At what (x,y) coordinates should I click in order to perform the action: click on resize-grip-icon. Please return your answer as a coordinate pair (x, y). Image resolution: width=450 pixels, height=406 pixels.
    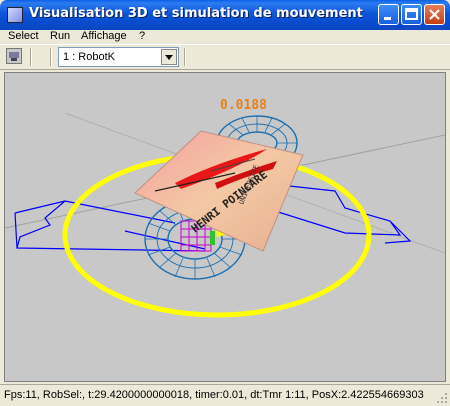
    Looking at the image, I should click on (442, 398).